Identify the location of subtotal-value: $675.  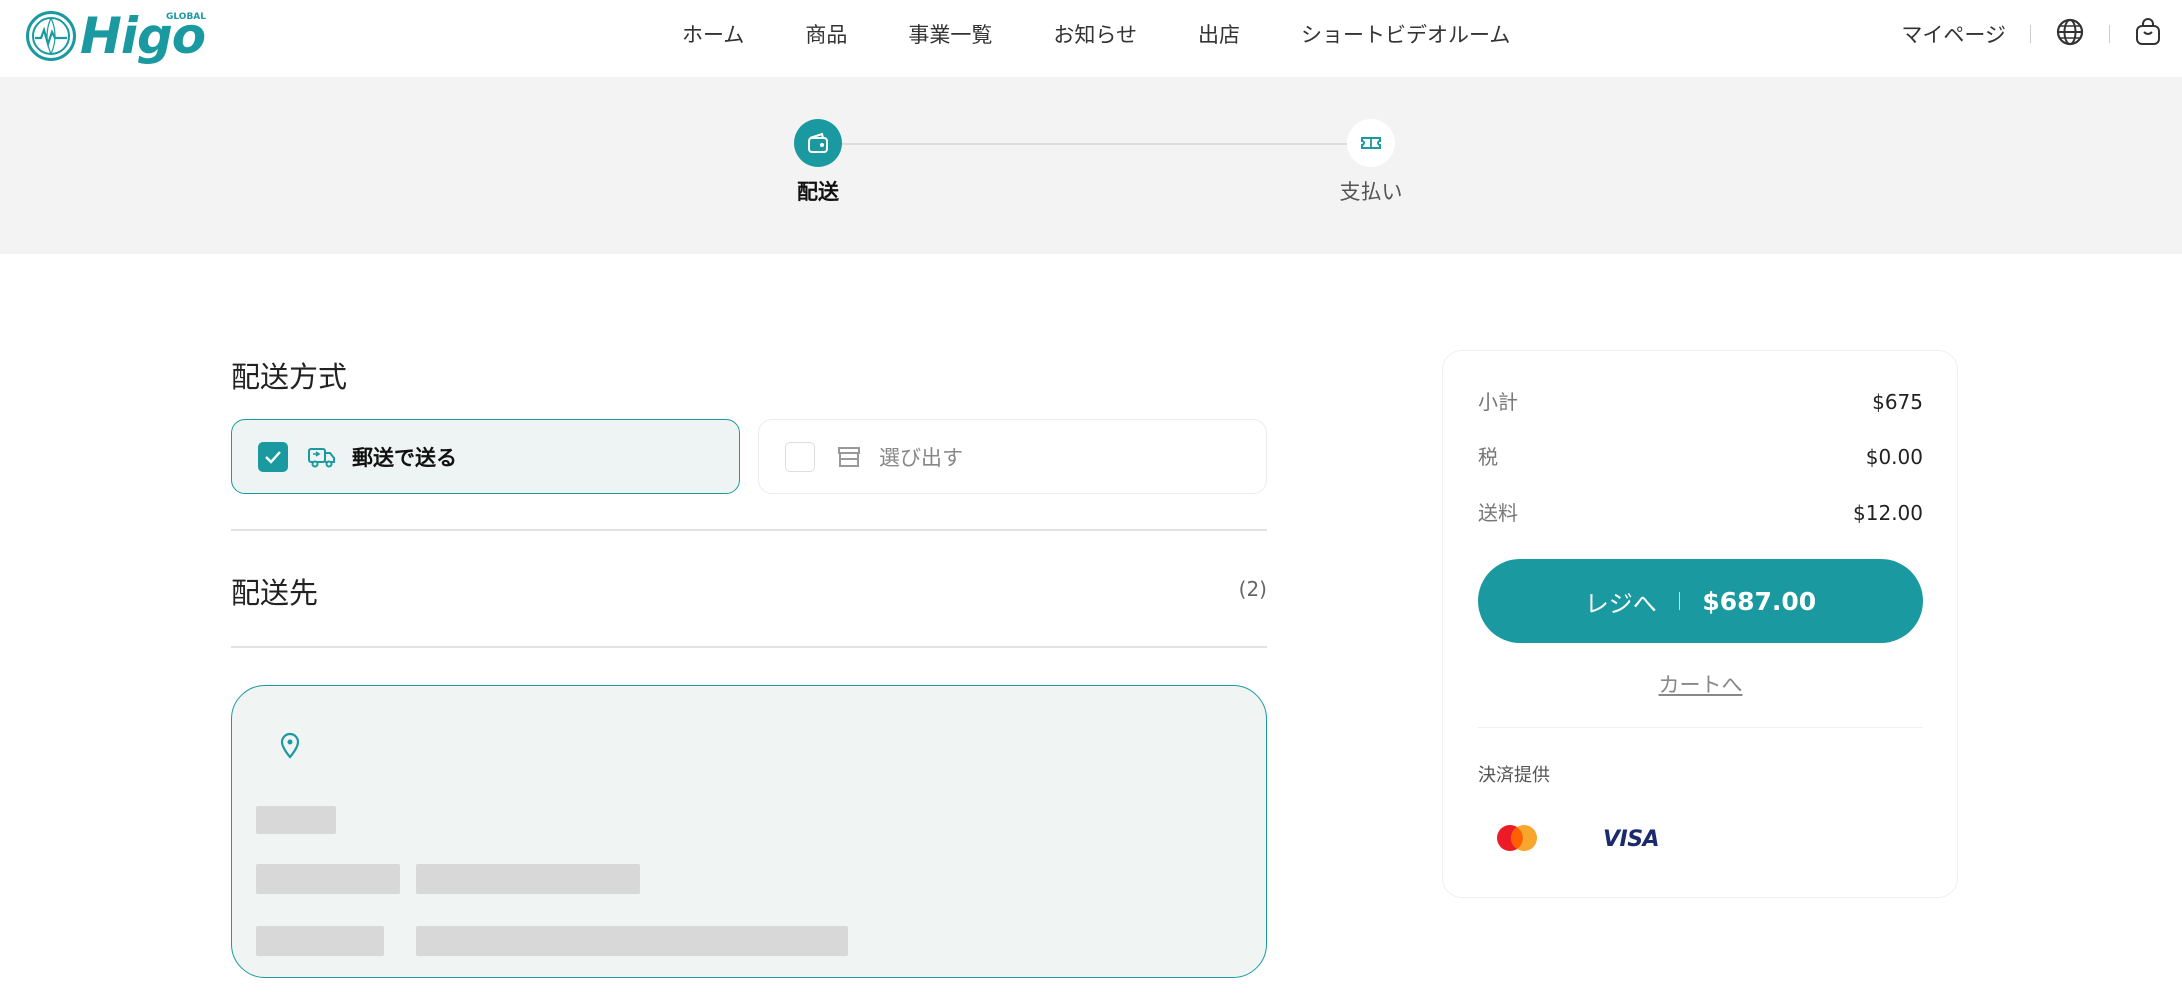
(1897, 402).